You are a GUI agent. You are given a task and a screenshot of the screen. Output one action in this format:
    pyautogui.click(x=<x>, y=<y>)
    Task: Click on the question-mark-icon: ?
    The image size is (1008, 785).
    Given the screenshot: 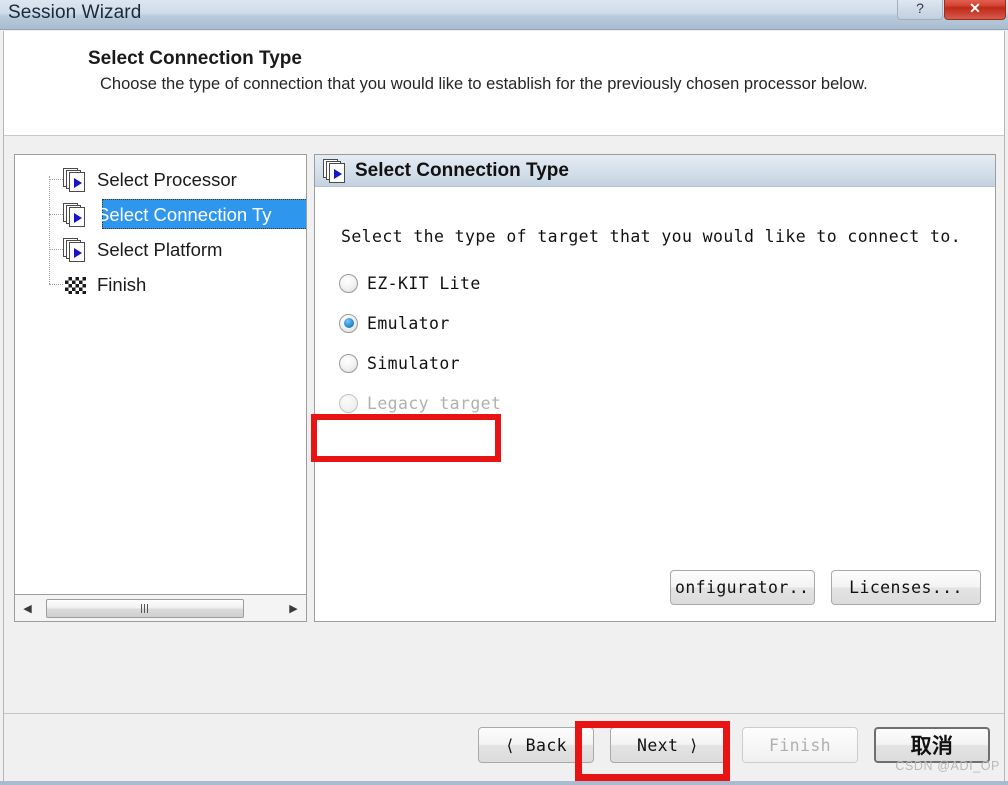 What is the action you would take?
    pyautogui.click(x=920, y=8)
    